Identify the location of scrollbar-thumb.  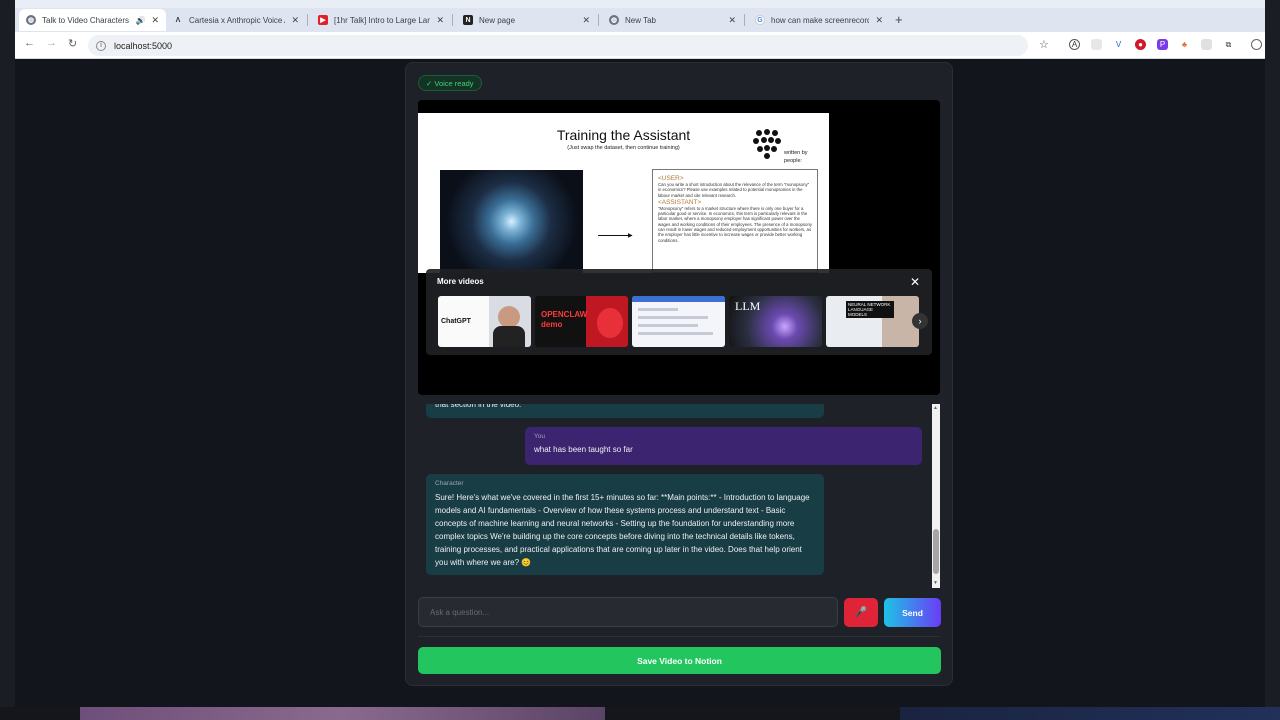
(936, 551).